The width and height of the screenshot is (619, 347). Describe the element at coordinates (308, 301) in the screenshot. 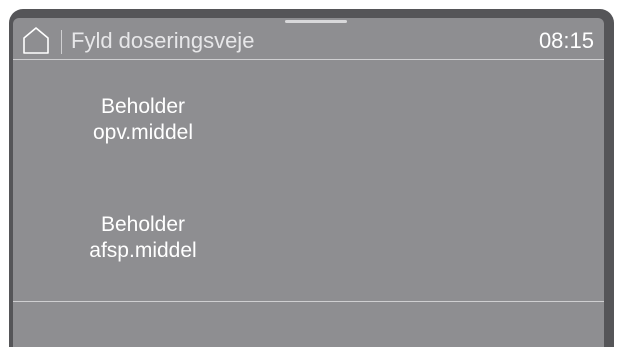

I see `footer-divider` at that location.